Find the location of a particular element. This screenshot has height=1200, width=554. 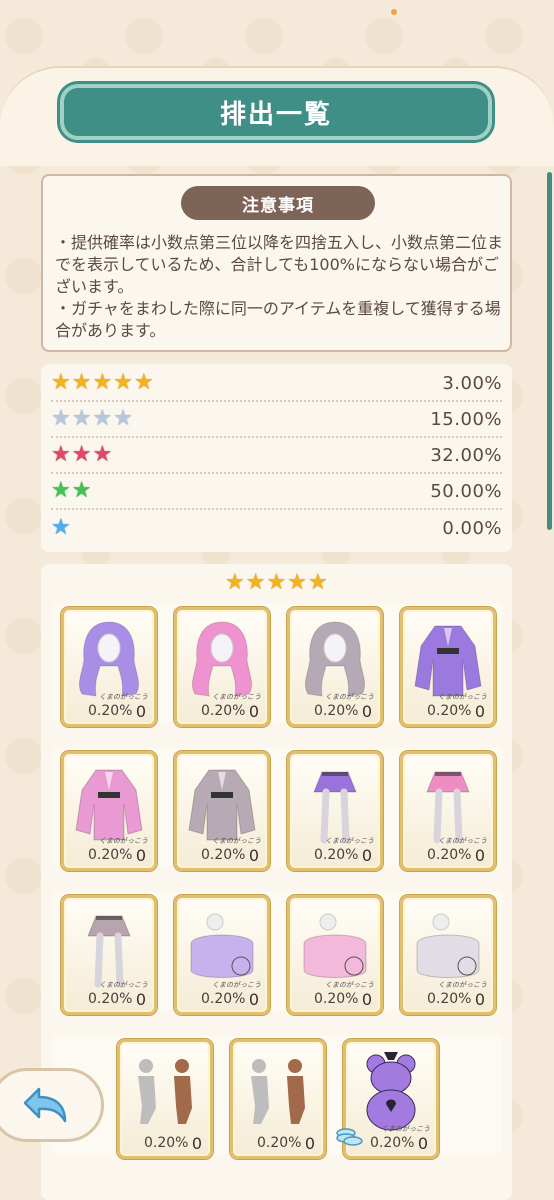

star-rating-4: ★ ★ ★ ★ is located at coordinates (92, 419).